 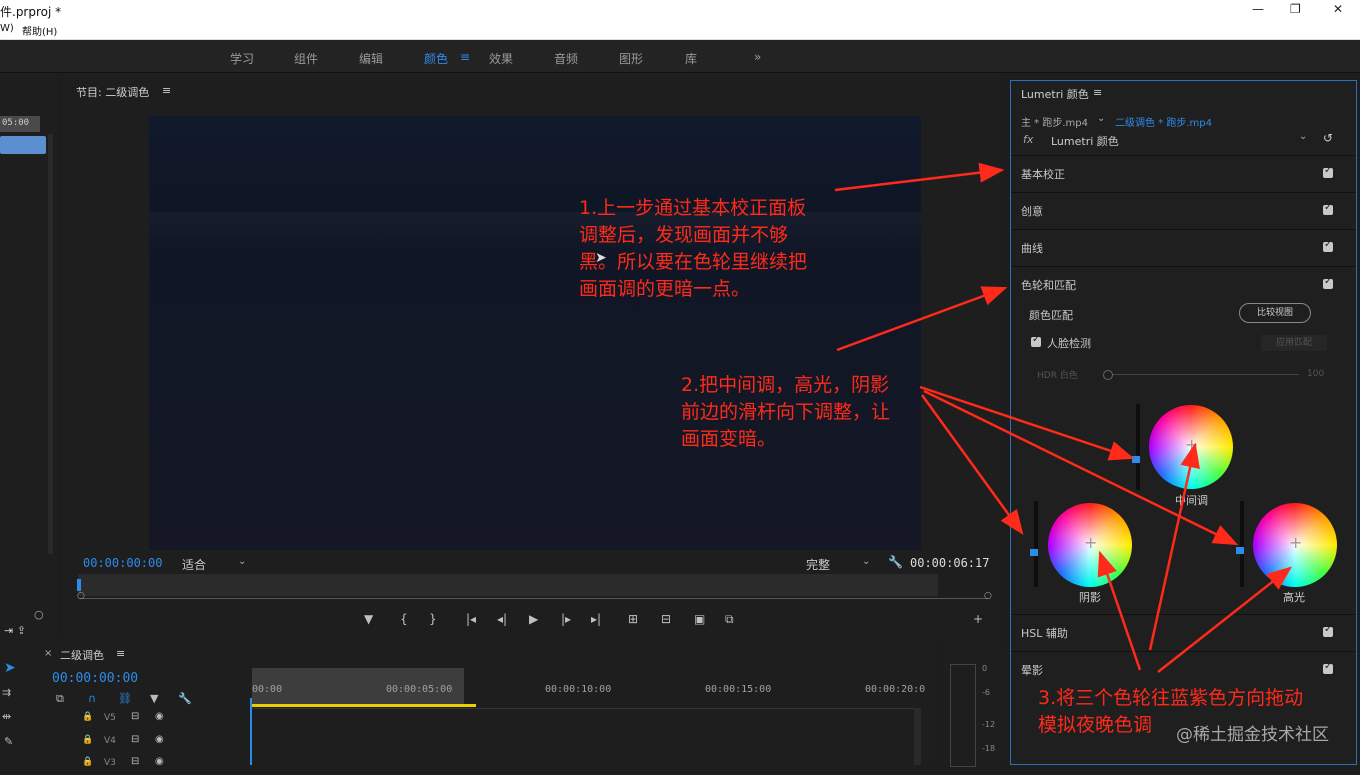 What do you see at coordinates (1034, 552) in the screenshot?
I see `shadows-slider-knob` at bounding box center [1034, 552].